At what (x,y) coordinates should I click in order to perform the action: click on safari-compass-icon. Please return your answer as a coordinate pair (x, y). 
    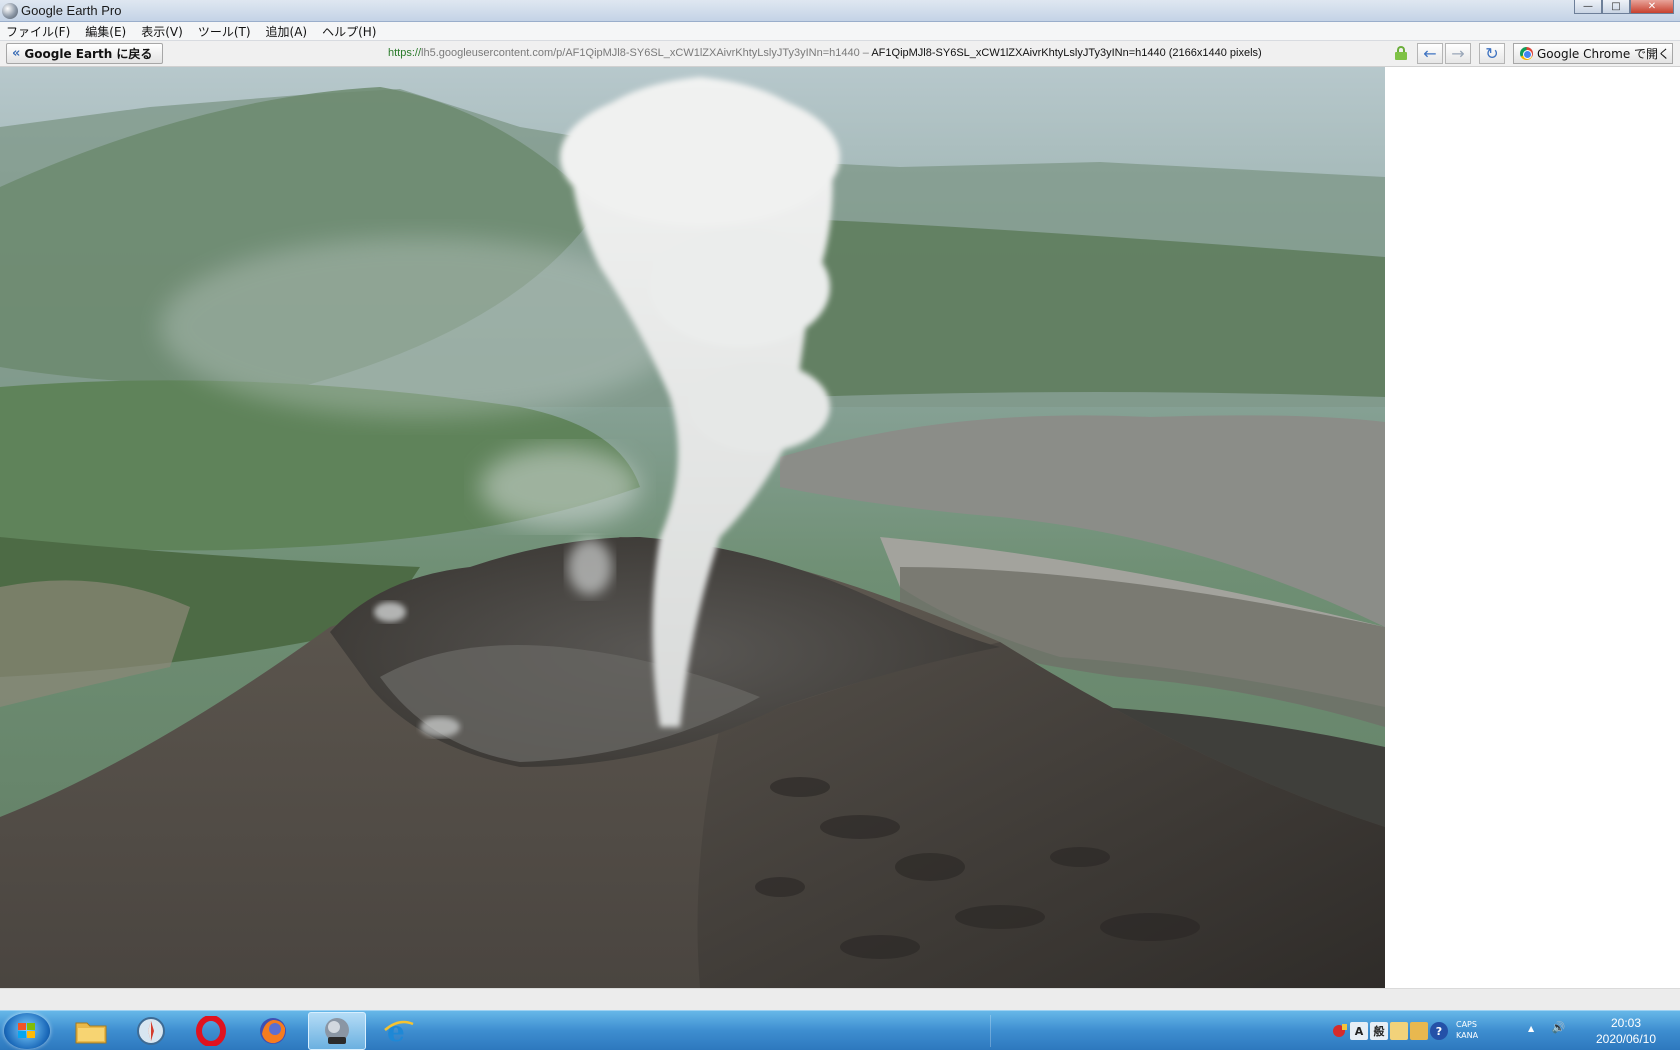
    Looking at the image, I should click on (151, 1031).